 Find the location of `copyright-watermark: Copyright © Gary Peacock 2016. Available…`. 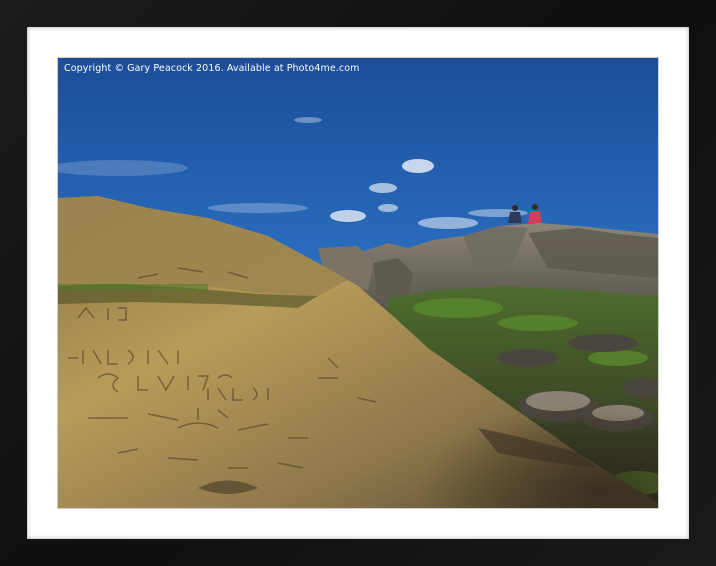

copyright-watermark: Copyright © Gary Peacock 2016. Available… is located at coordinates (212, 68).